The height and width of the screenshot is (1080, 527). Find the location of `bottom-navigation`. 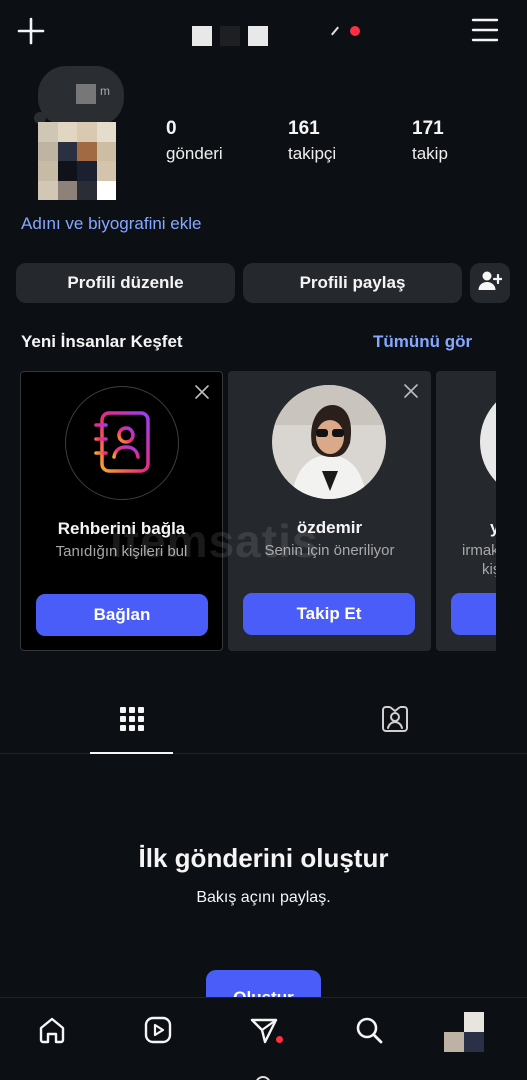

bottom-navigation is located at coordinates (263, 1038).